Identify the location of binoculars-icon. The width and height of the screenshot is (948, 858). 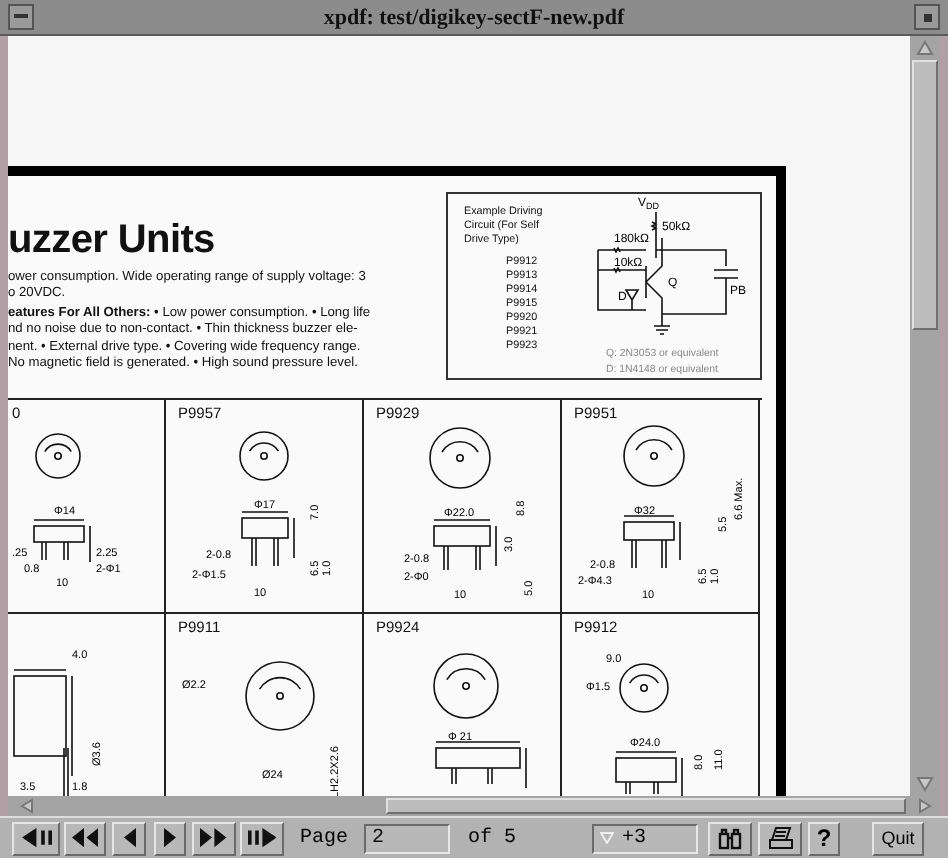
(730, 838).